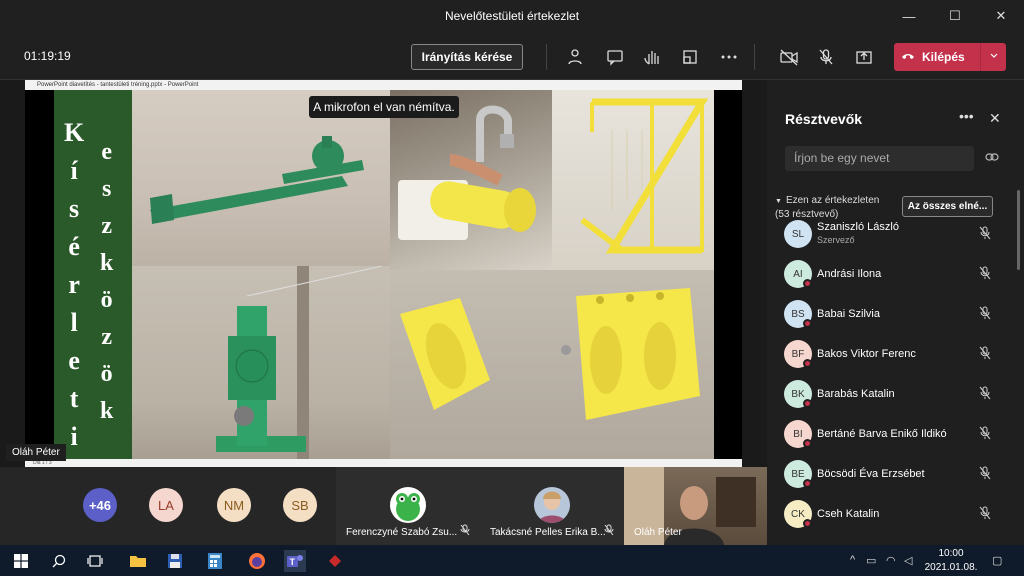 This screenshot has height=576, width=1024. Describe the element at coordinates (887, 394) in the screenshot. I see `participant-row: BK Barabás Katalin` at that location.